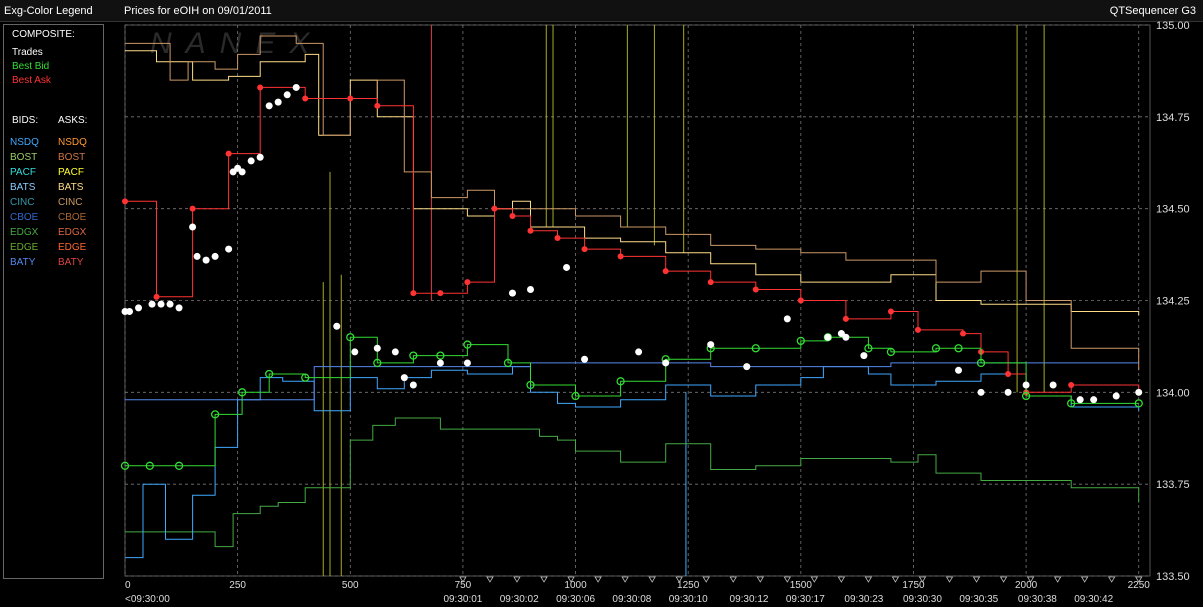 This screenshot has height=607, width=1203. What do you see at coordinates (1093, 599) in the screenshot?
I see `x-time-label: 09:30:42` at bounding box center [1093, 599].